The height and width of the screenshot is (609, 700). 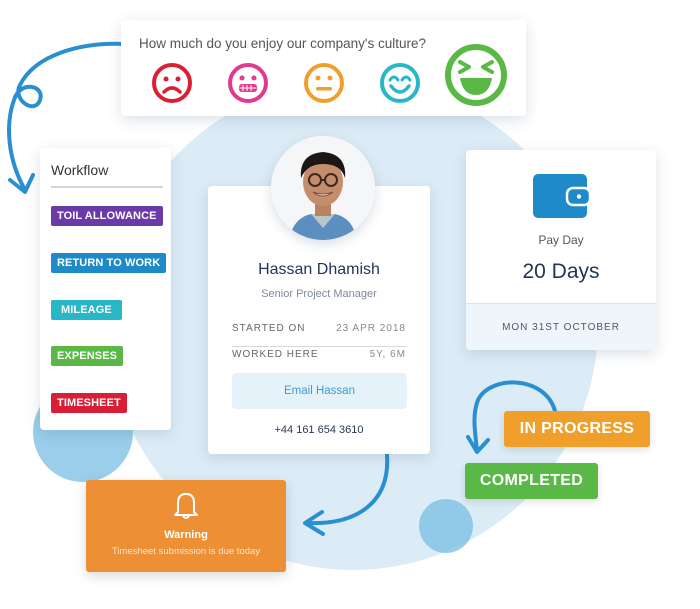 What do you see at coordinates (186, 535) in the screenshot?
I see `warning-title: Warning` at bounding box center [186, 535].